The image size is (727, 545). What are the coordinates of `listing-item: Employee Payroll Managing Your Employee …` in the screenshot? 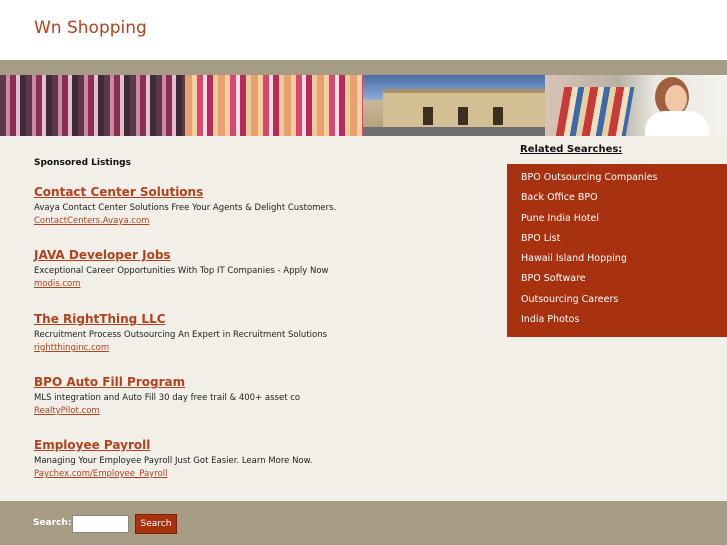 It's located at (254, 458).